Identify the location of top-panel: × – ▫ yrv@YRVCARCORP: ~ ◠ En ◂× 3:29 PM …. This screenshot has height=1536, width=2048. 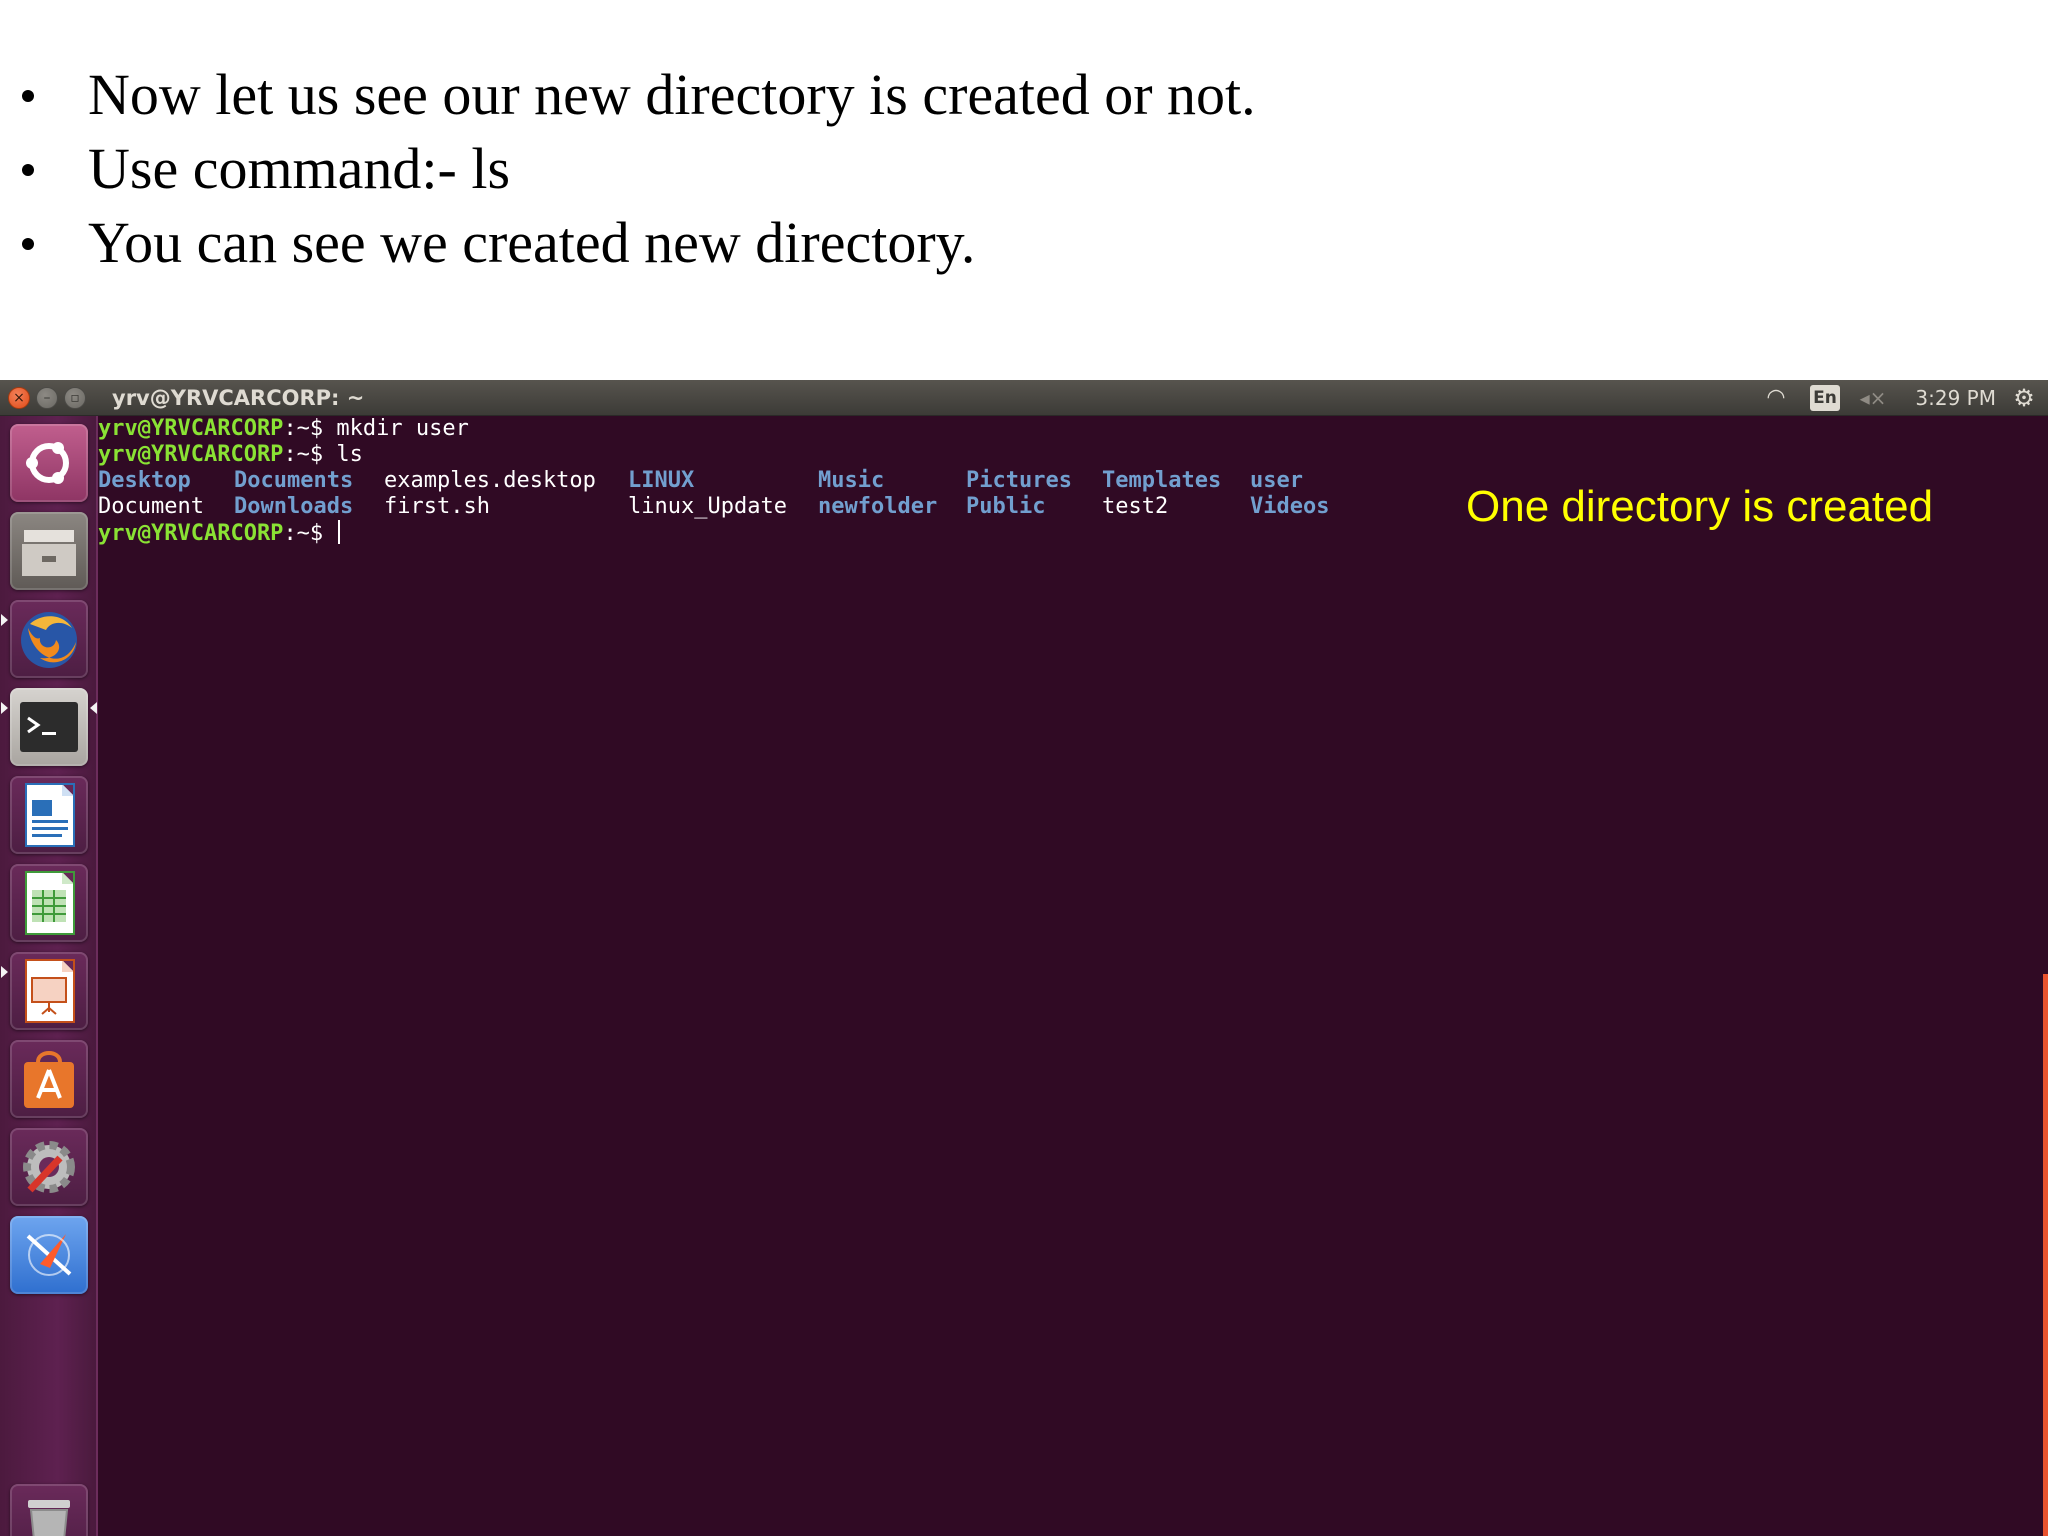
(1024, 398).